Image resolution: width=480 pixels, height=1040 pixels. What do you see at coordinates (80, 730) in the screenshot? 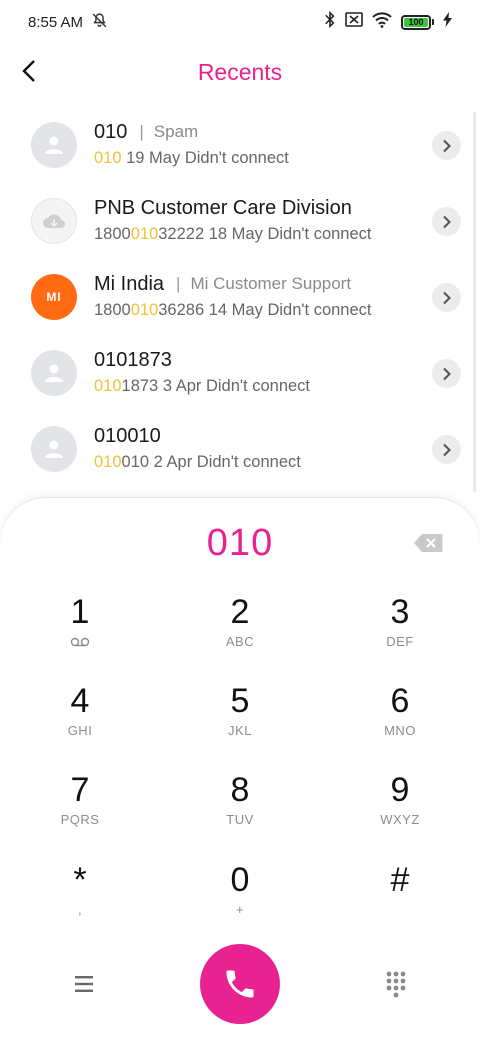
I see `key-letters: GHI` at bounding box center [80, 730].